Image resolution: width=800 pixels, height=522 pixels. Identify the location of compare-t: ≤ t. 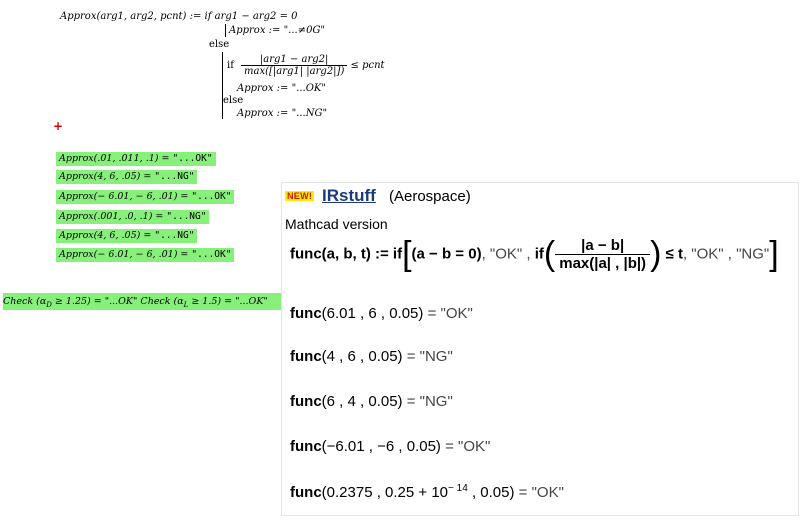
(672, 254).